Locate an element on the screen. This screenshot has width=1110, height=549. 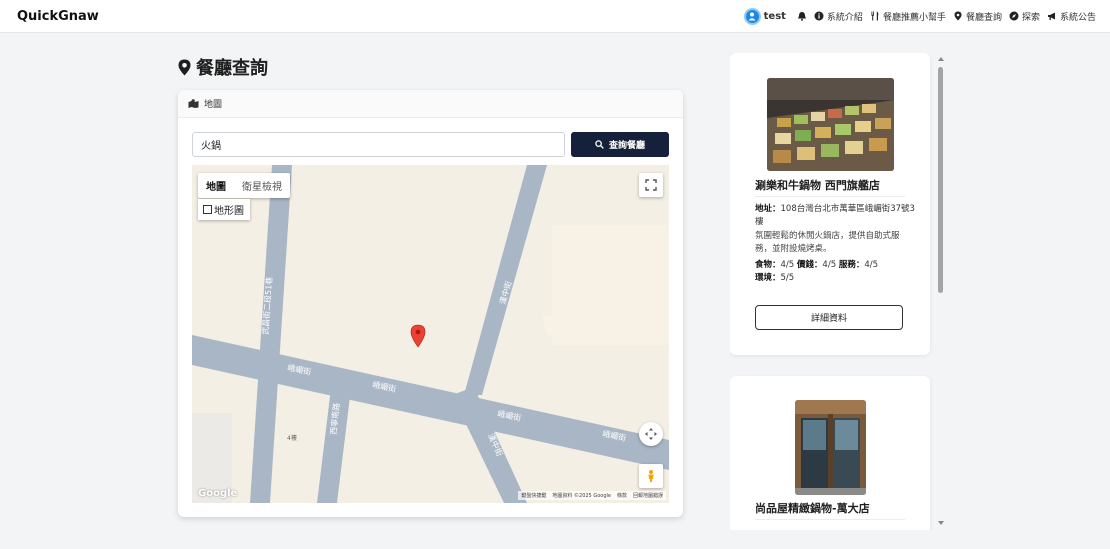
restaurant-card: 尚品屋精緻鍋物-萬大店 is located at coordinates (830, 453).